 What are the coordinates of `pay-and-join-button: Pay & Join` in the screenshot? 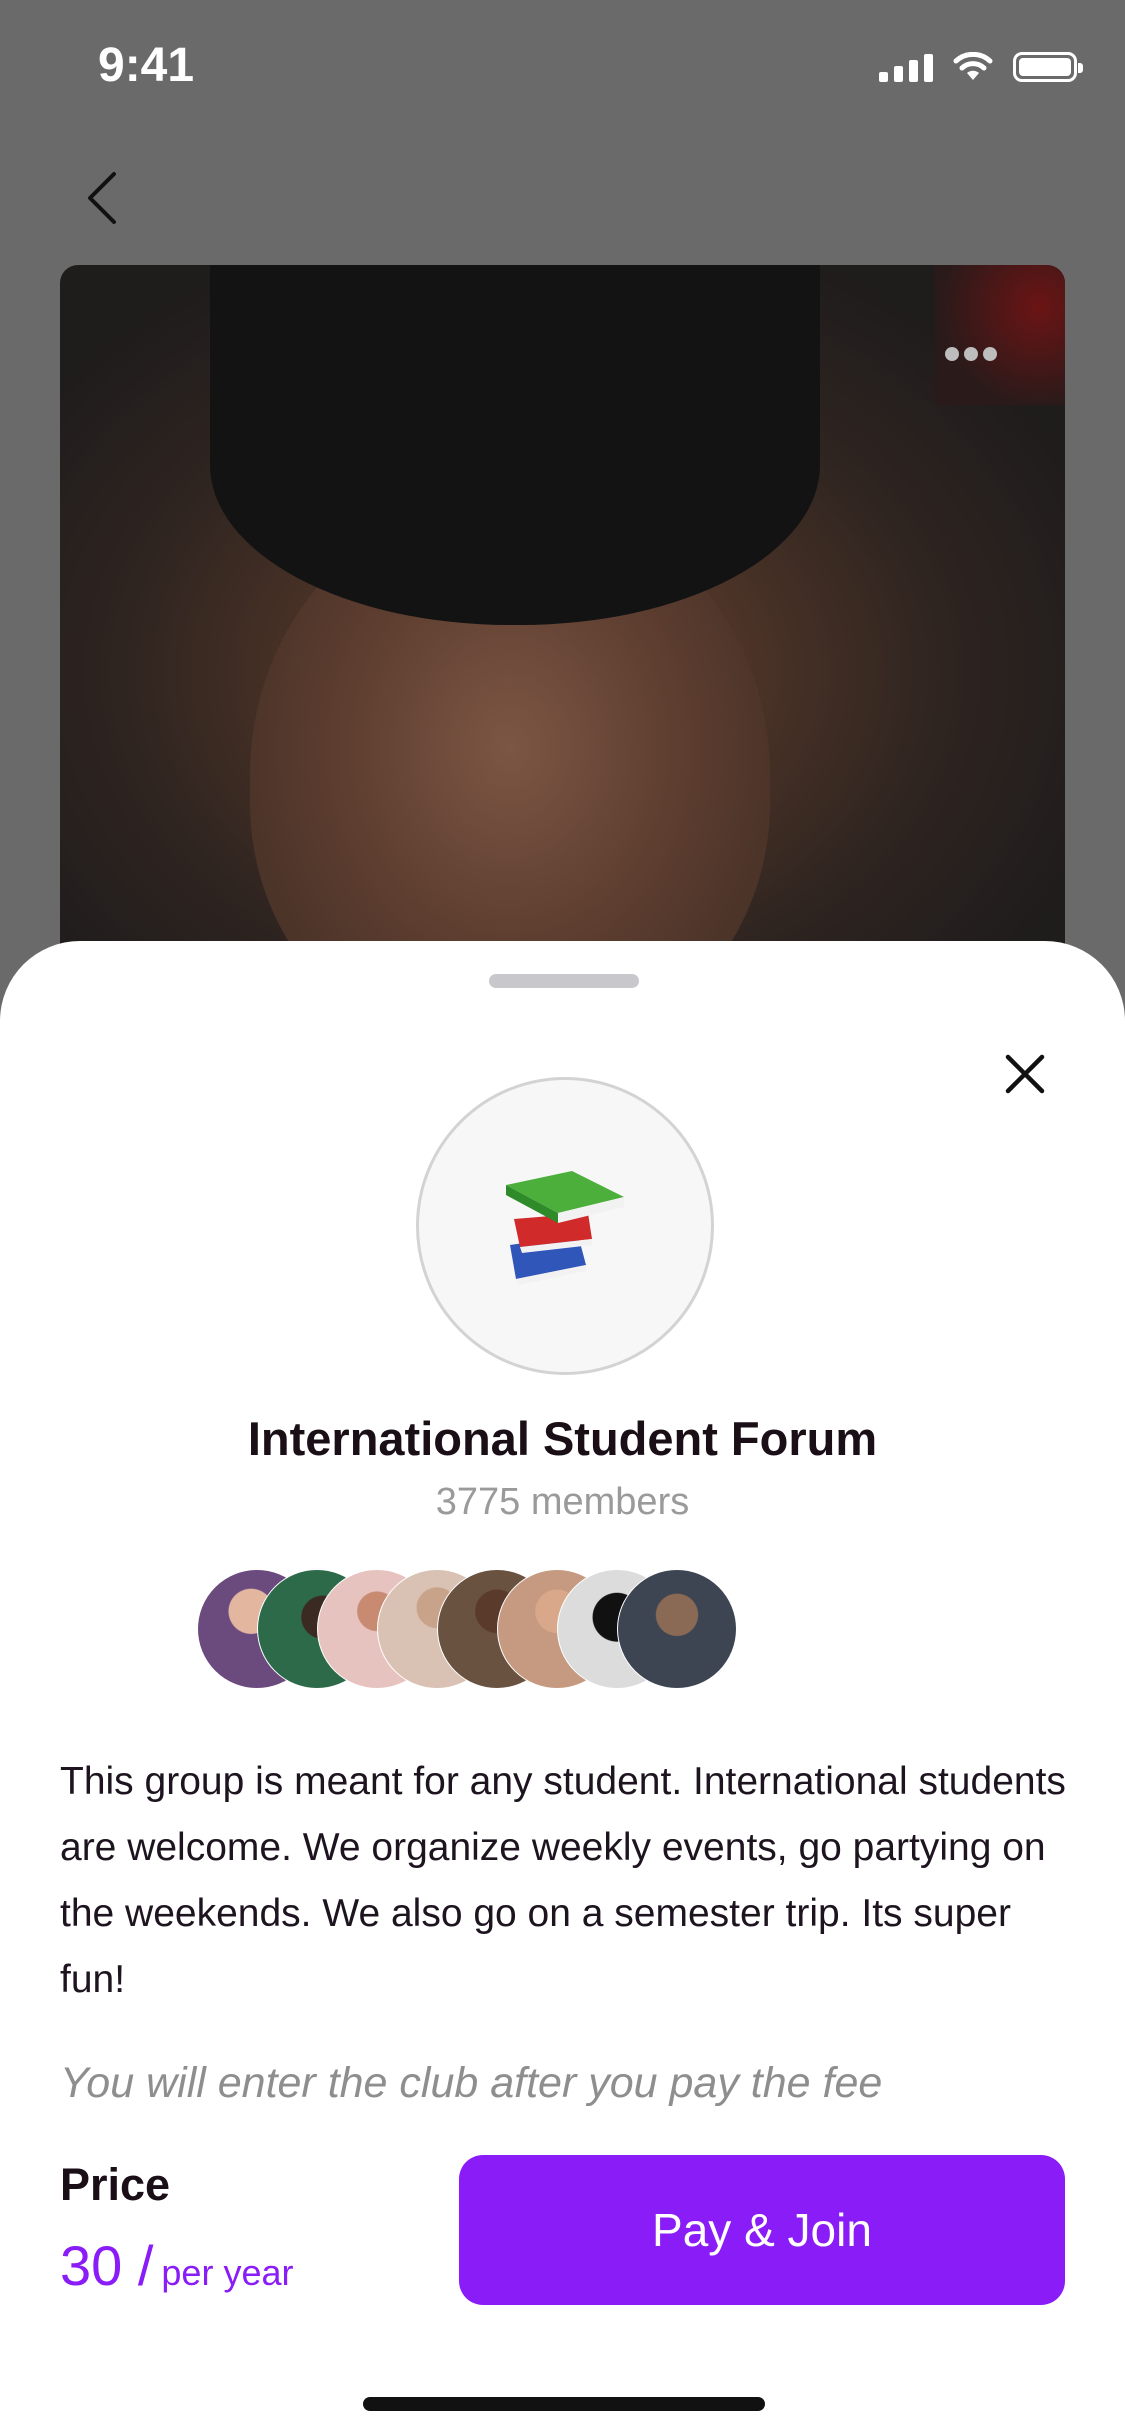 It's located at (762, 2230).